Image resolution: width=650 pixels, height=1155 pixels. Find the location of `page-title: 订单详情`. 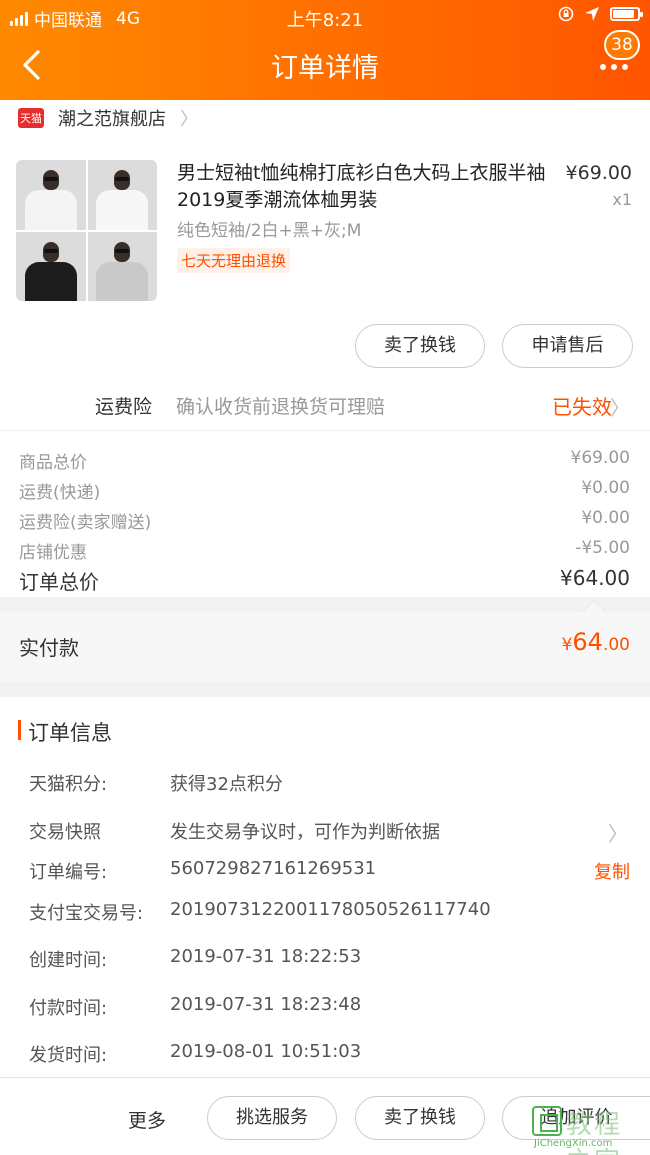

page-title: 订单详情 is located at coordinates (325, 68).